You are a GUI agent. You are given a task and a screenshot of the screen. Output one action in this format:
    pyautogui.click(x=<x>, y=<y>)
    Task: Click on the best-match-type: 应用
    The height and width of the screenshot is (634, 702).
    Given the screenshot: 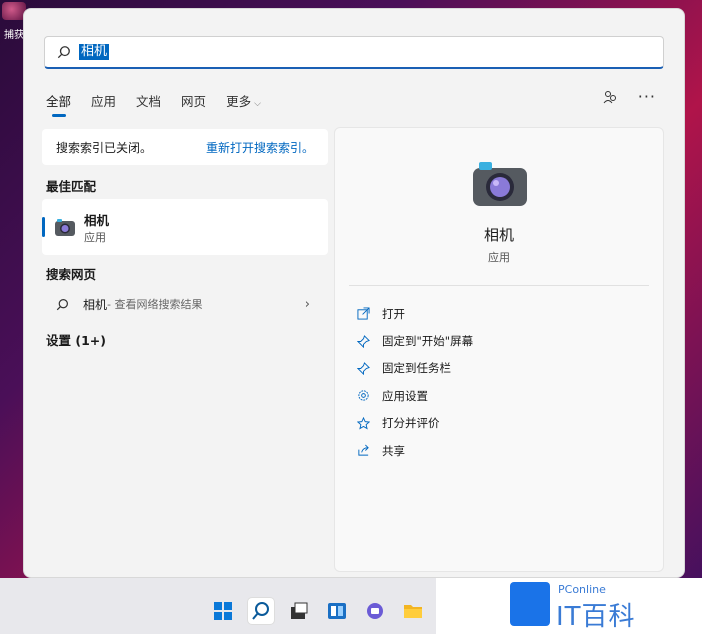 What is the action you would take?
    pyautogui.click(x=95, y=237)
    